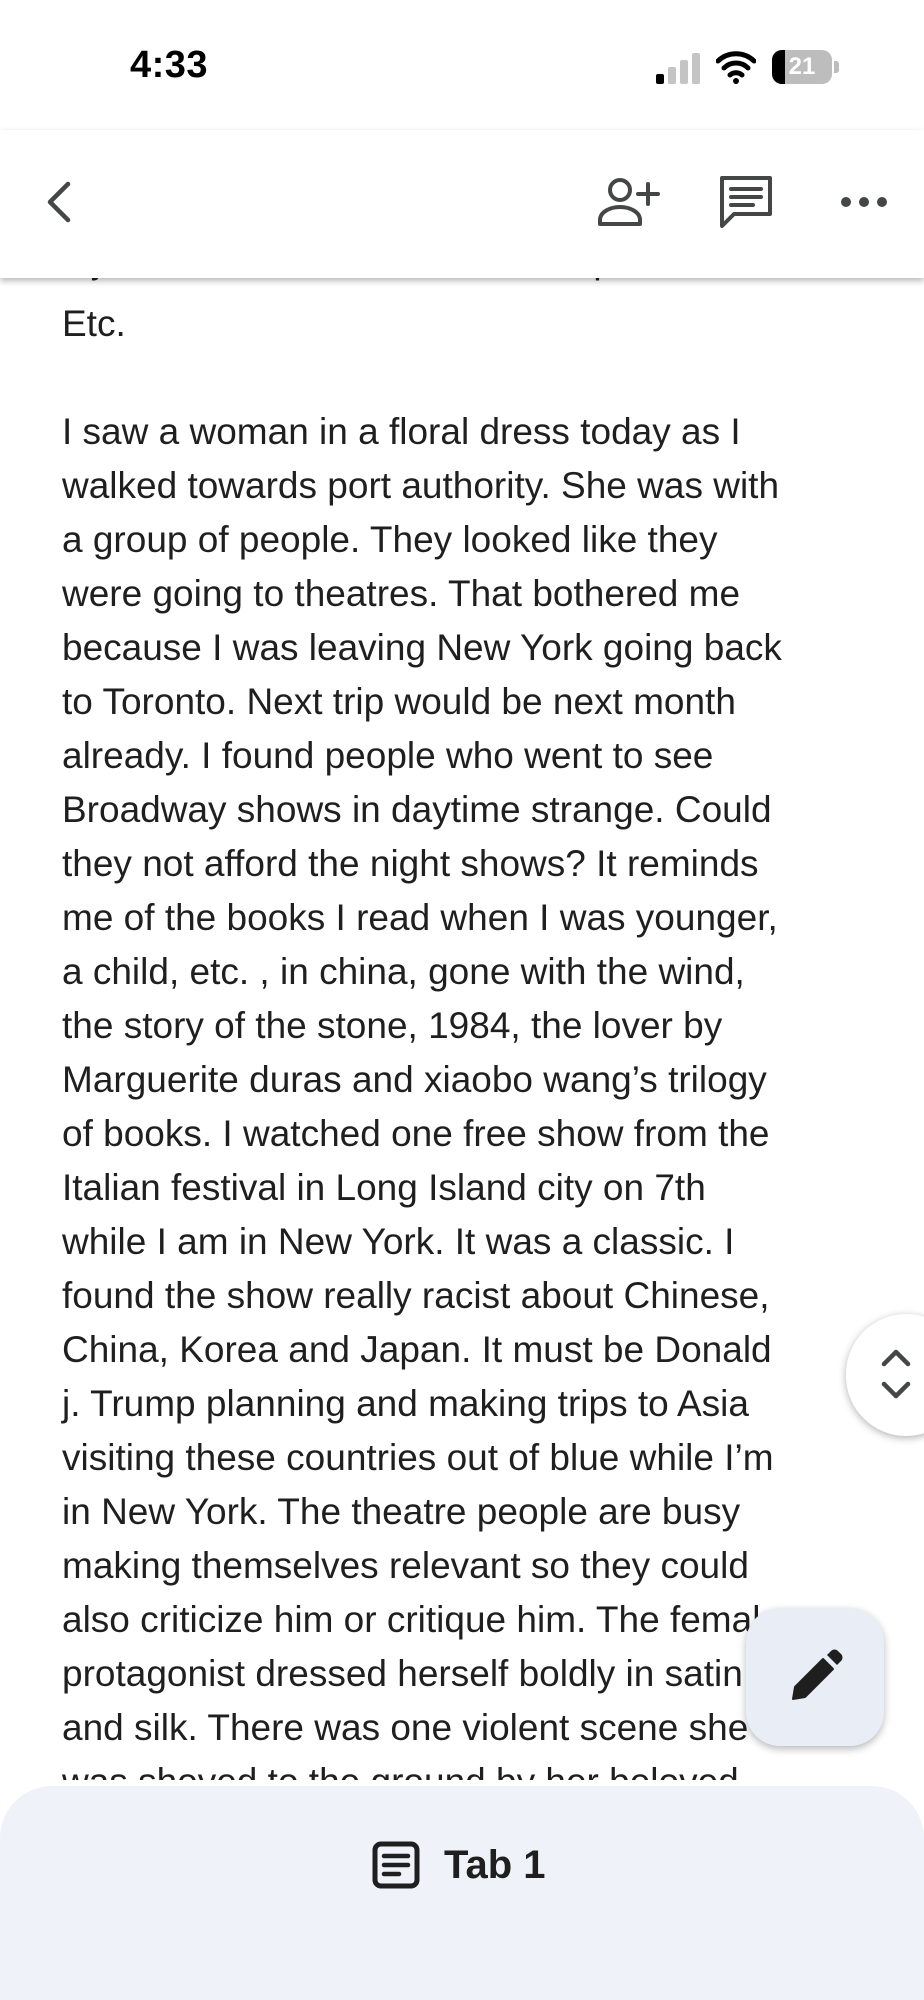  Describe the element at coordinates (472, 1767) in the screenshot. I see `paragraph-line: was shoved to the ground by her beloved` at that location.